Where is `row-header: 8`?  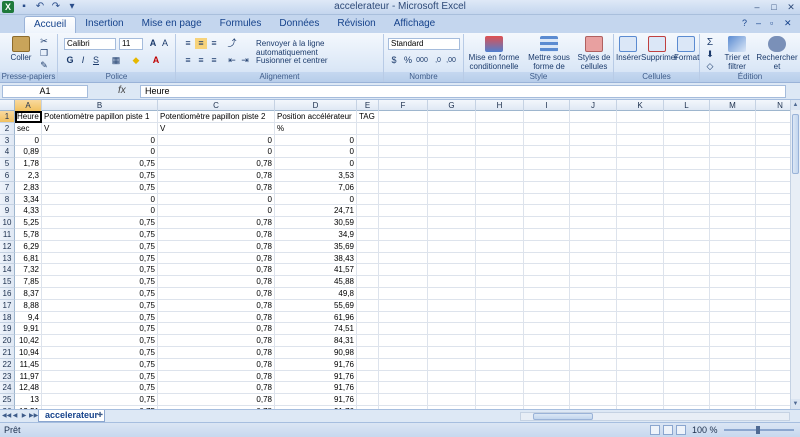 row-header: 8 is located at coordinates (7, 199).